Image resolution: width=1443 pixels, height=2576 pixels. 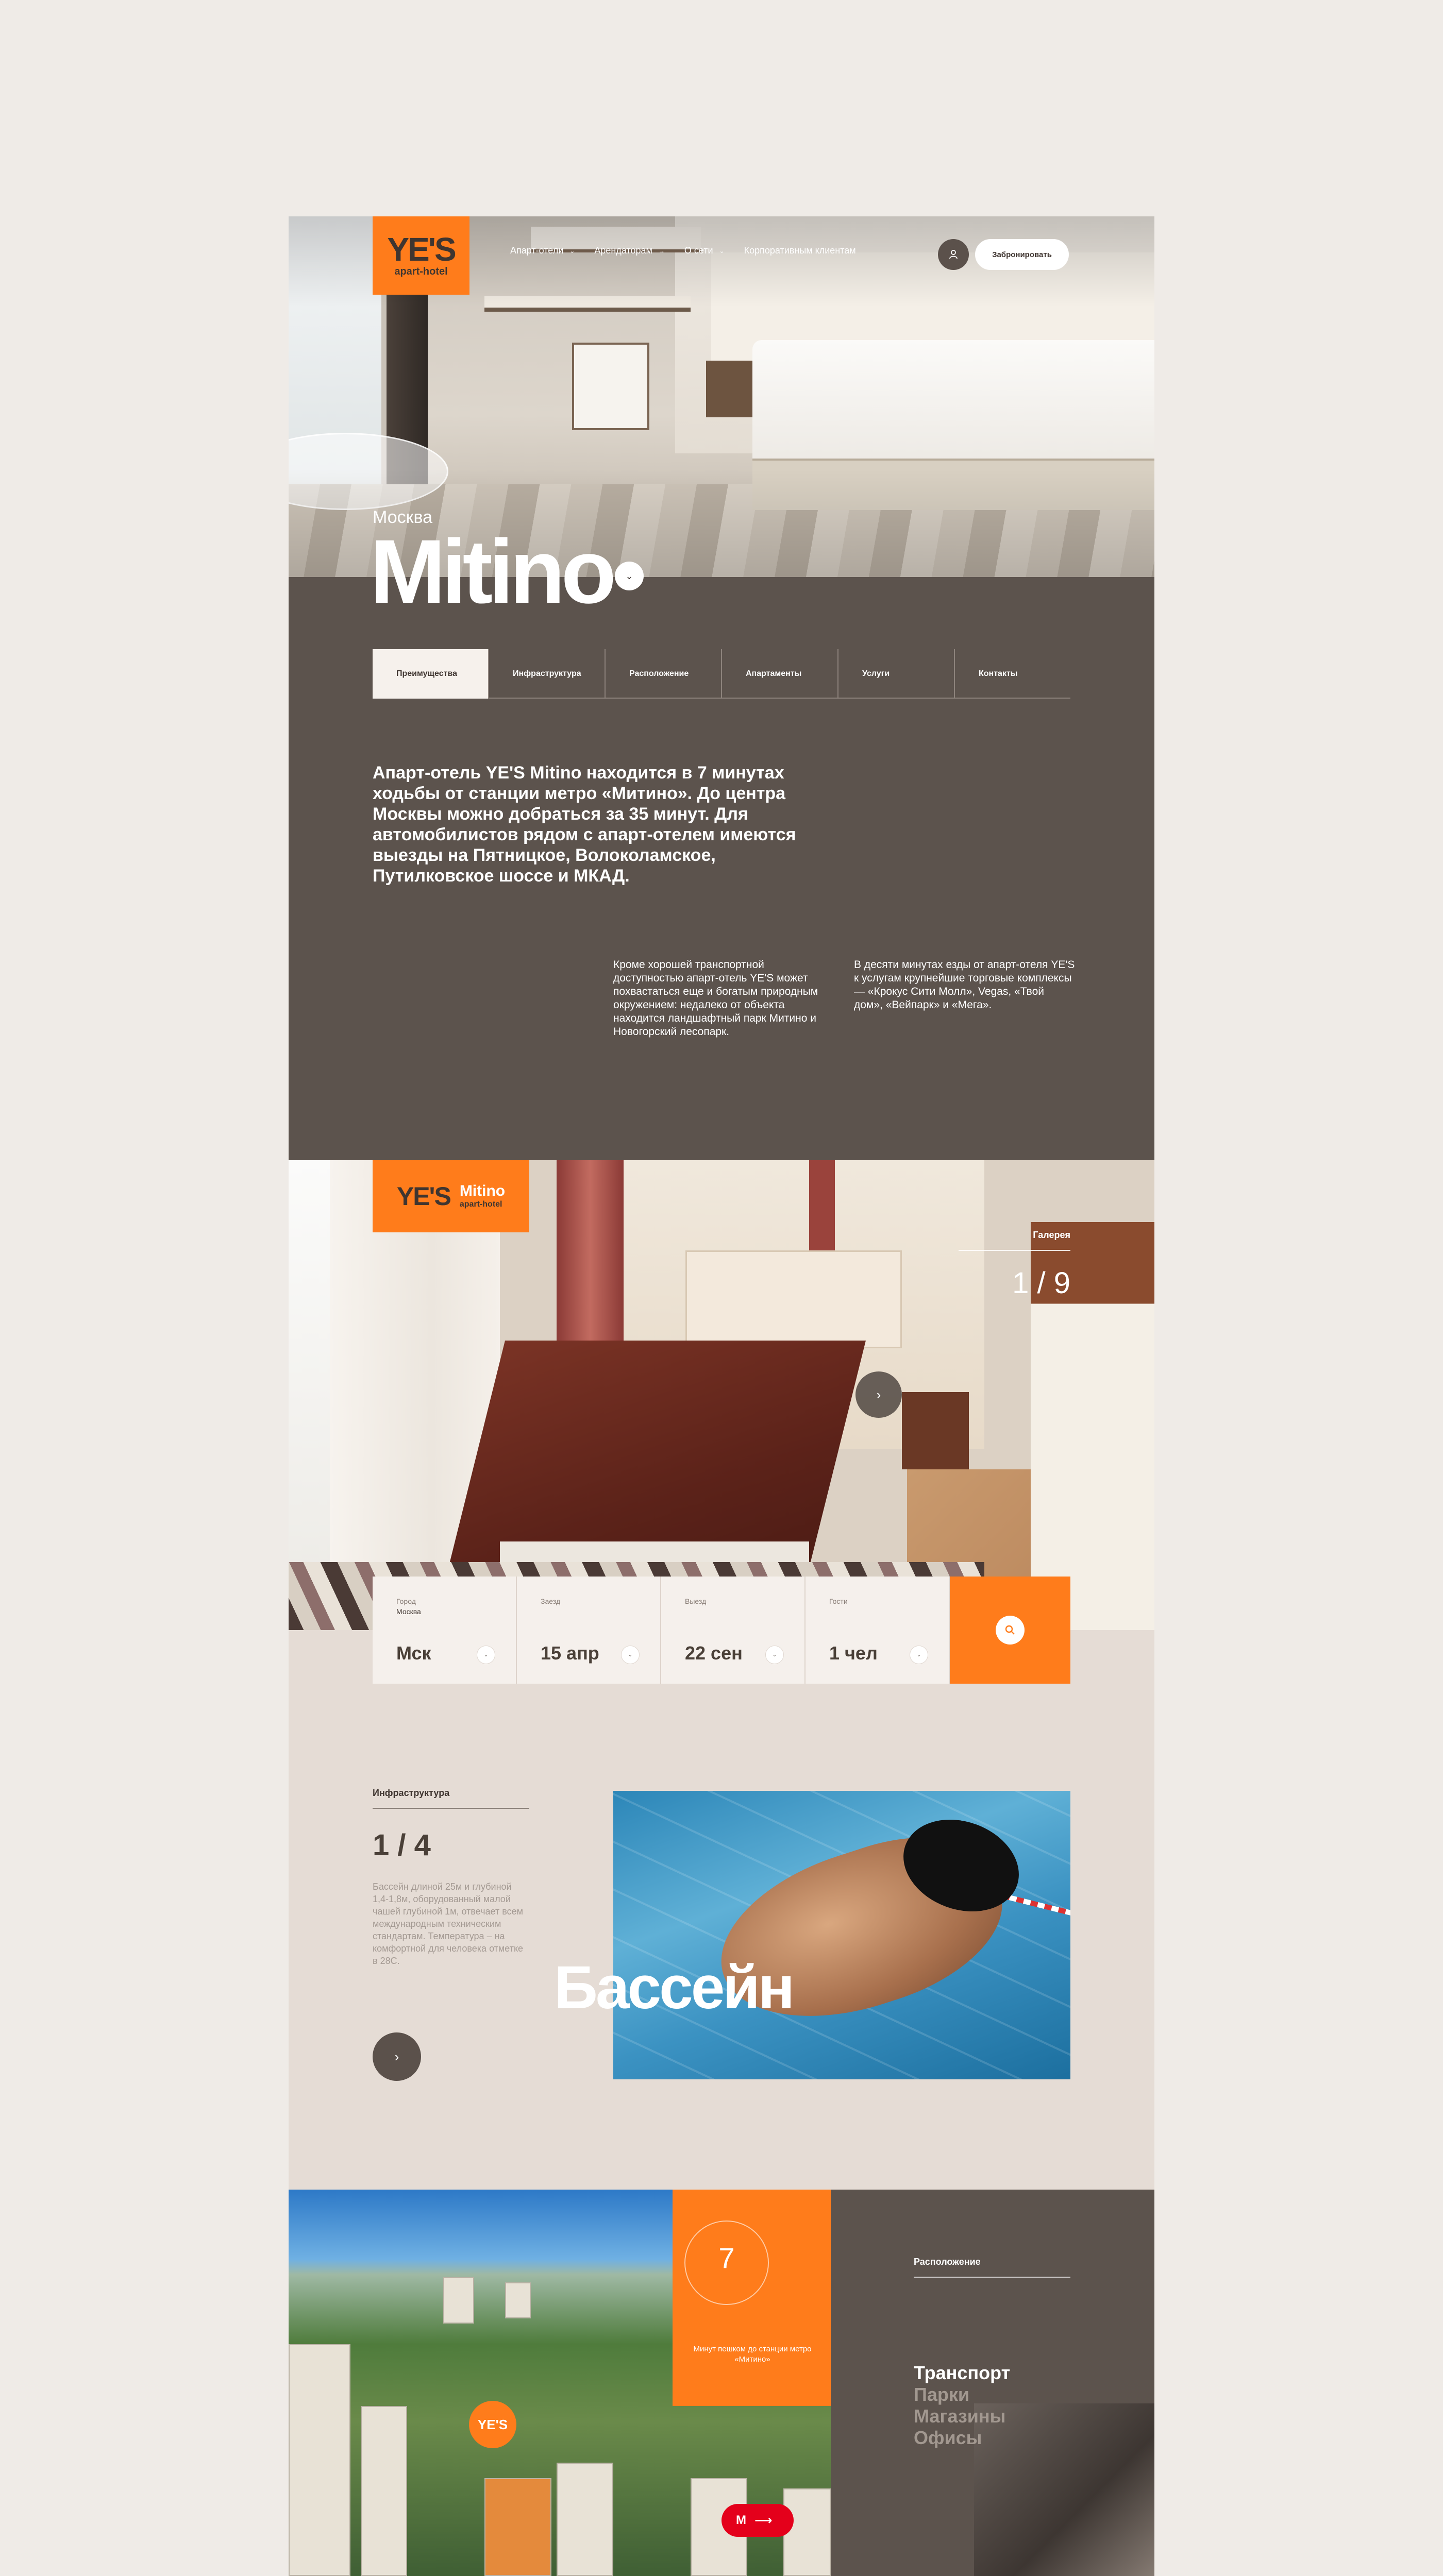 I want to click on tab-services: Услуги, so click(x=895, y=674).